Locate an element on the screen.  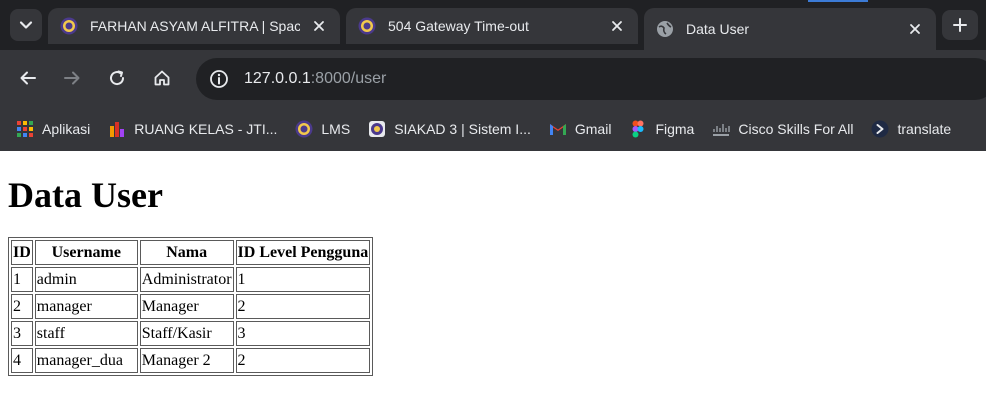
table-row: 3 staff Staff/Kasir 3 is located at coordinates (191, 333).